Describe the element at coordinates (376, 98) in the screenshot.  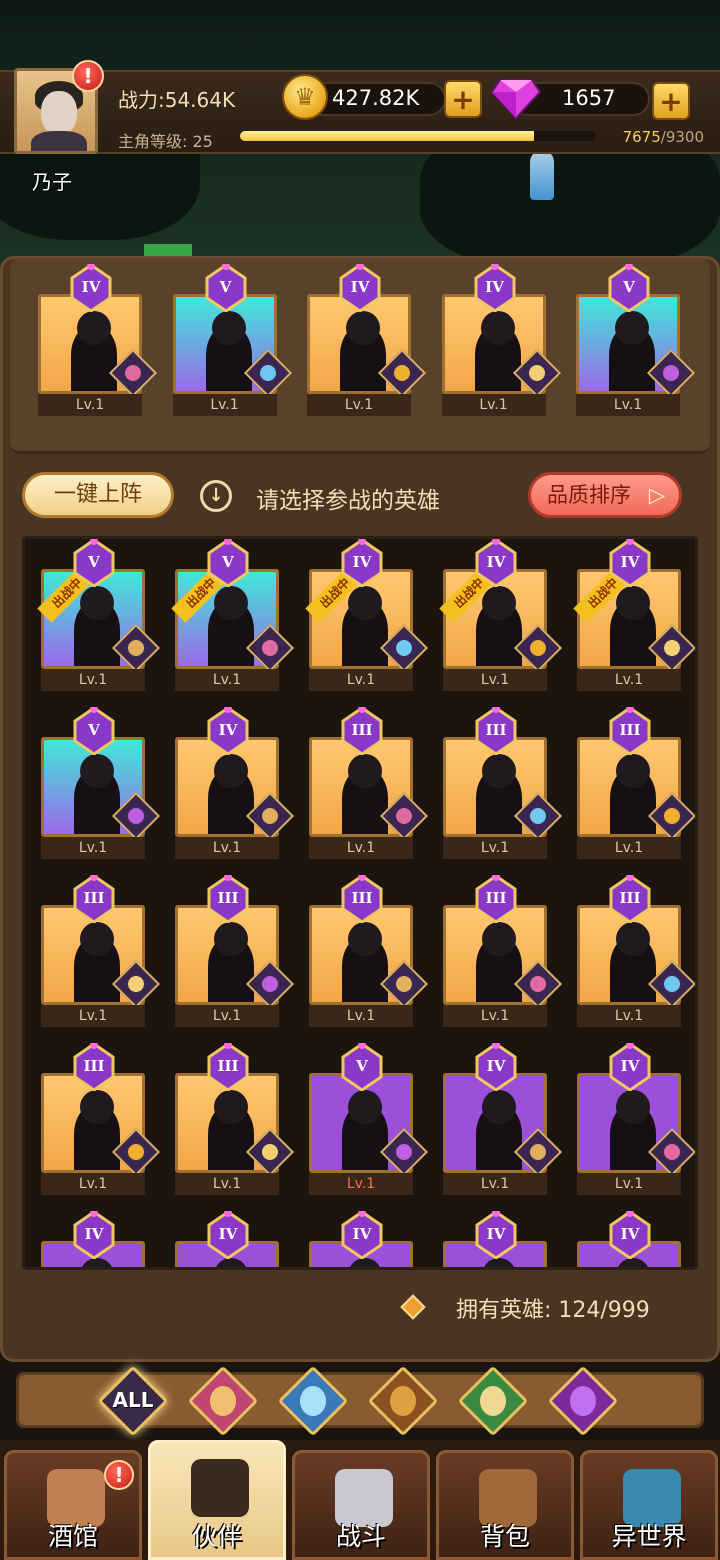
I see `gold-value: 427.82K` at that location.